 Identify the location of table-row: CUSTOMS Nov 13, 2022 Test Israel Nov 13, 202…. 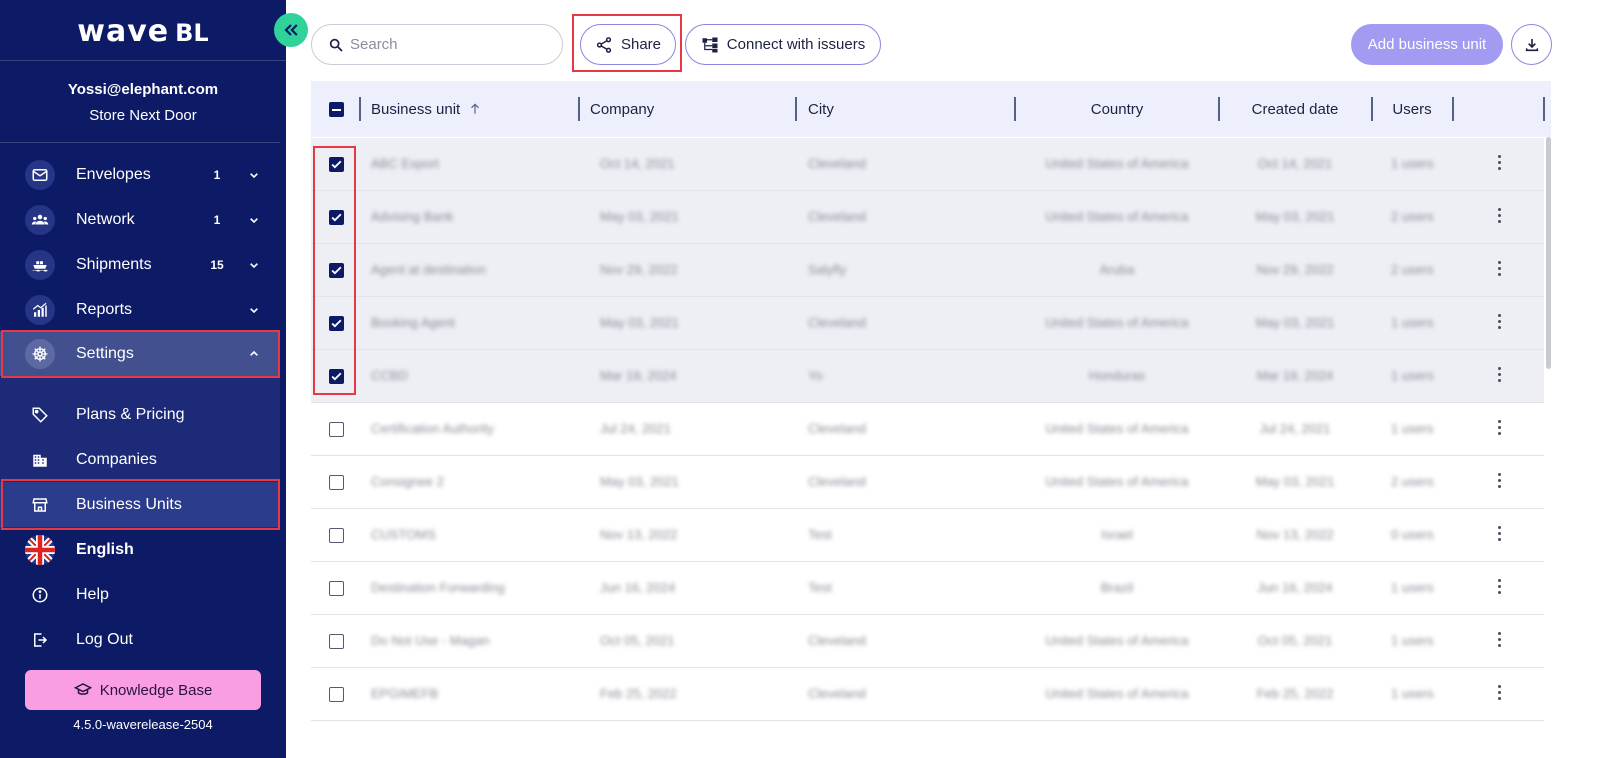
(927, 535).